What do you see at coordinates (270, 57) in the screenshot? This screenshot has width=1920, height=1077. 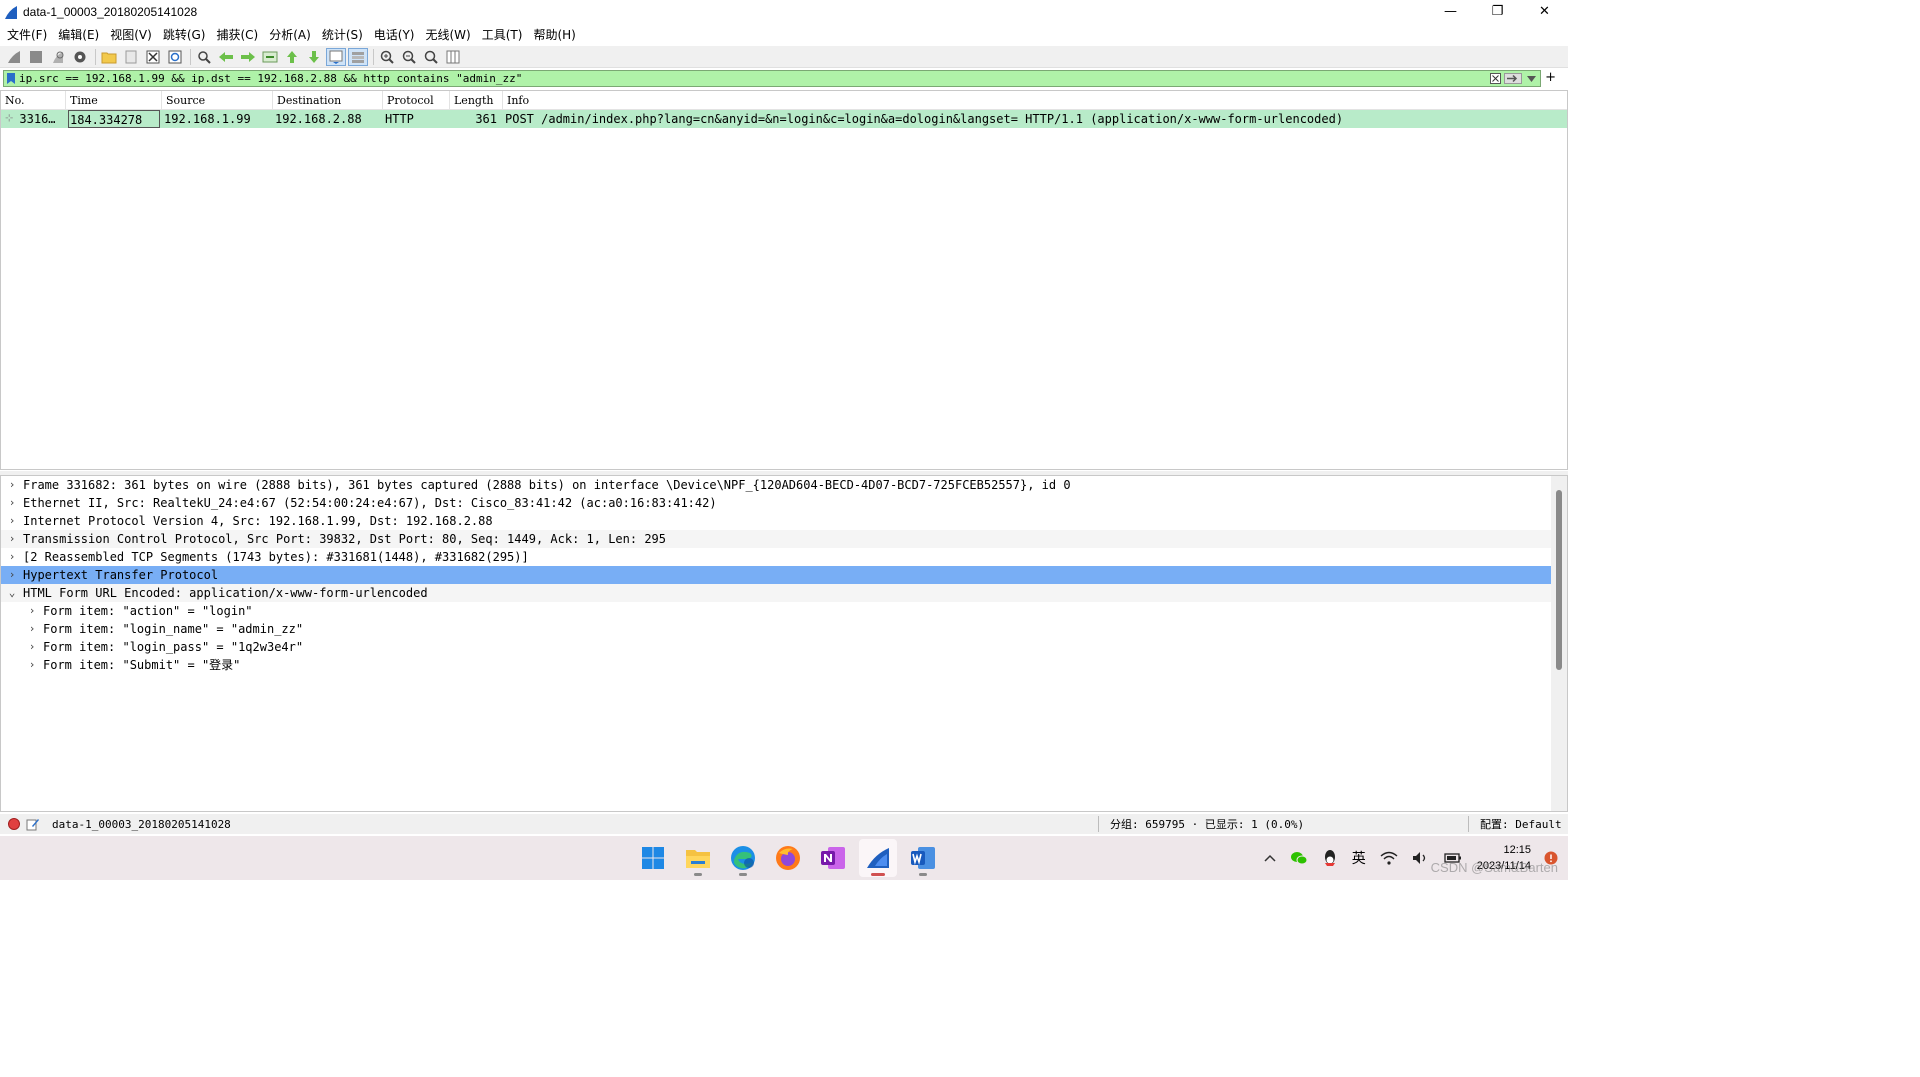 I see `go-to-packet-button` at bounding box center [270, 57].